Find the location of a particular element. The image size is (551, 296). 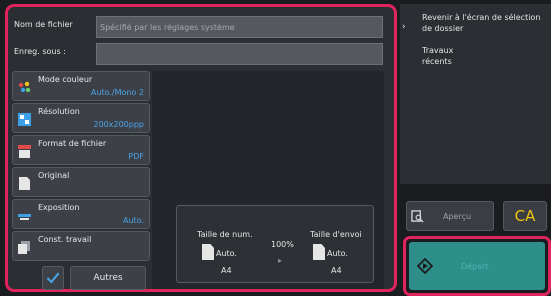

filename-placeholder: Spécifié par les réglages système is located at coordinates (167, 27).